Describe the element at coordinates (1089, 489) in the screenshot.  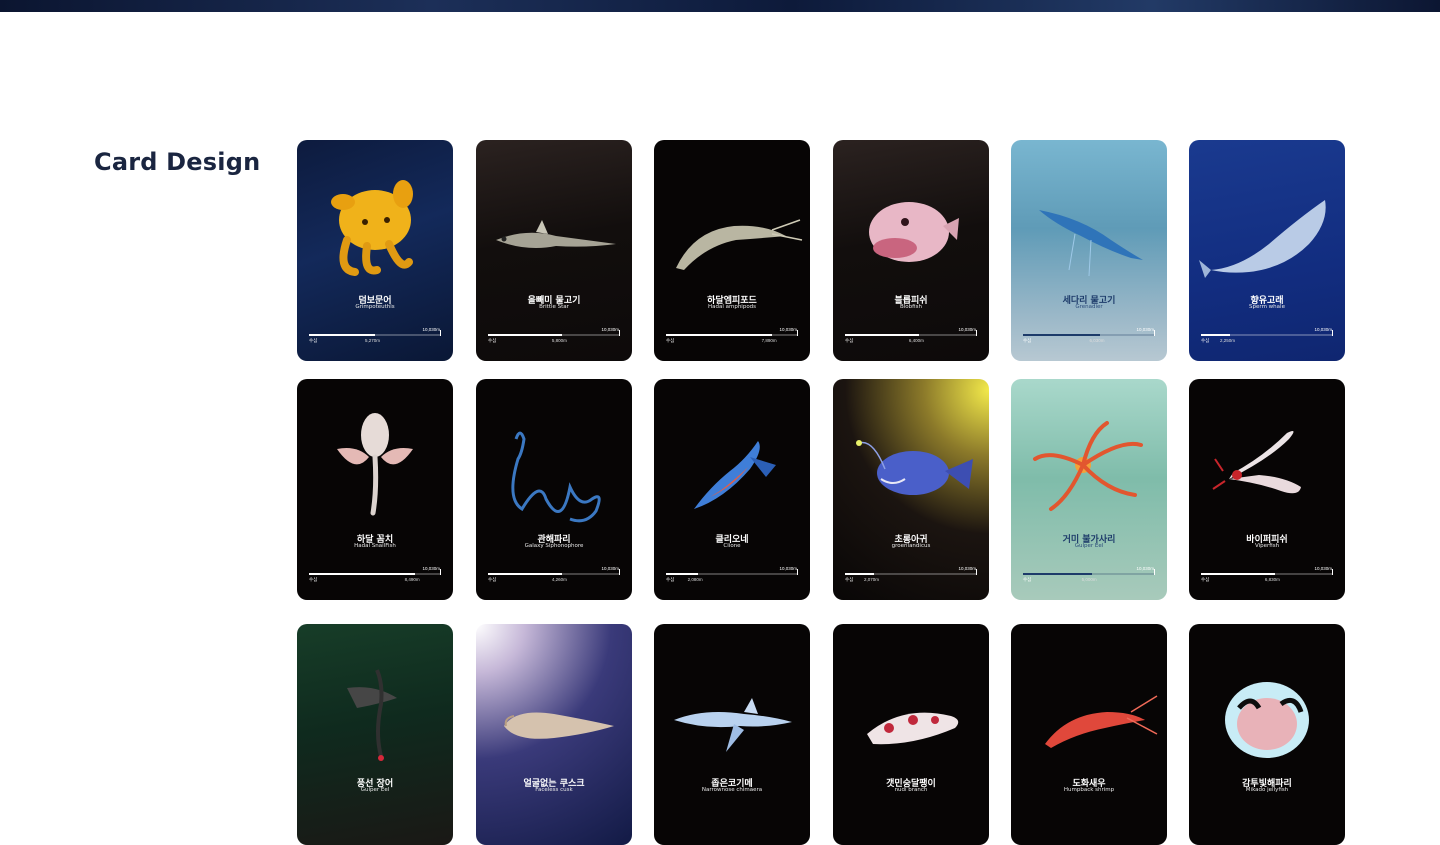
I see `creature-card: 거미 불가사리 Gulper Eel 10,030m 수심 5,000m` at that location.